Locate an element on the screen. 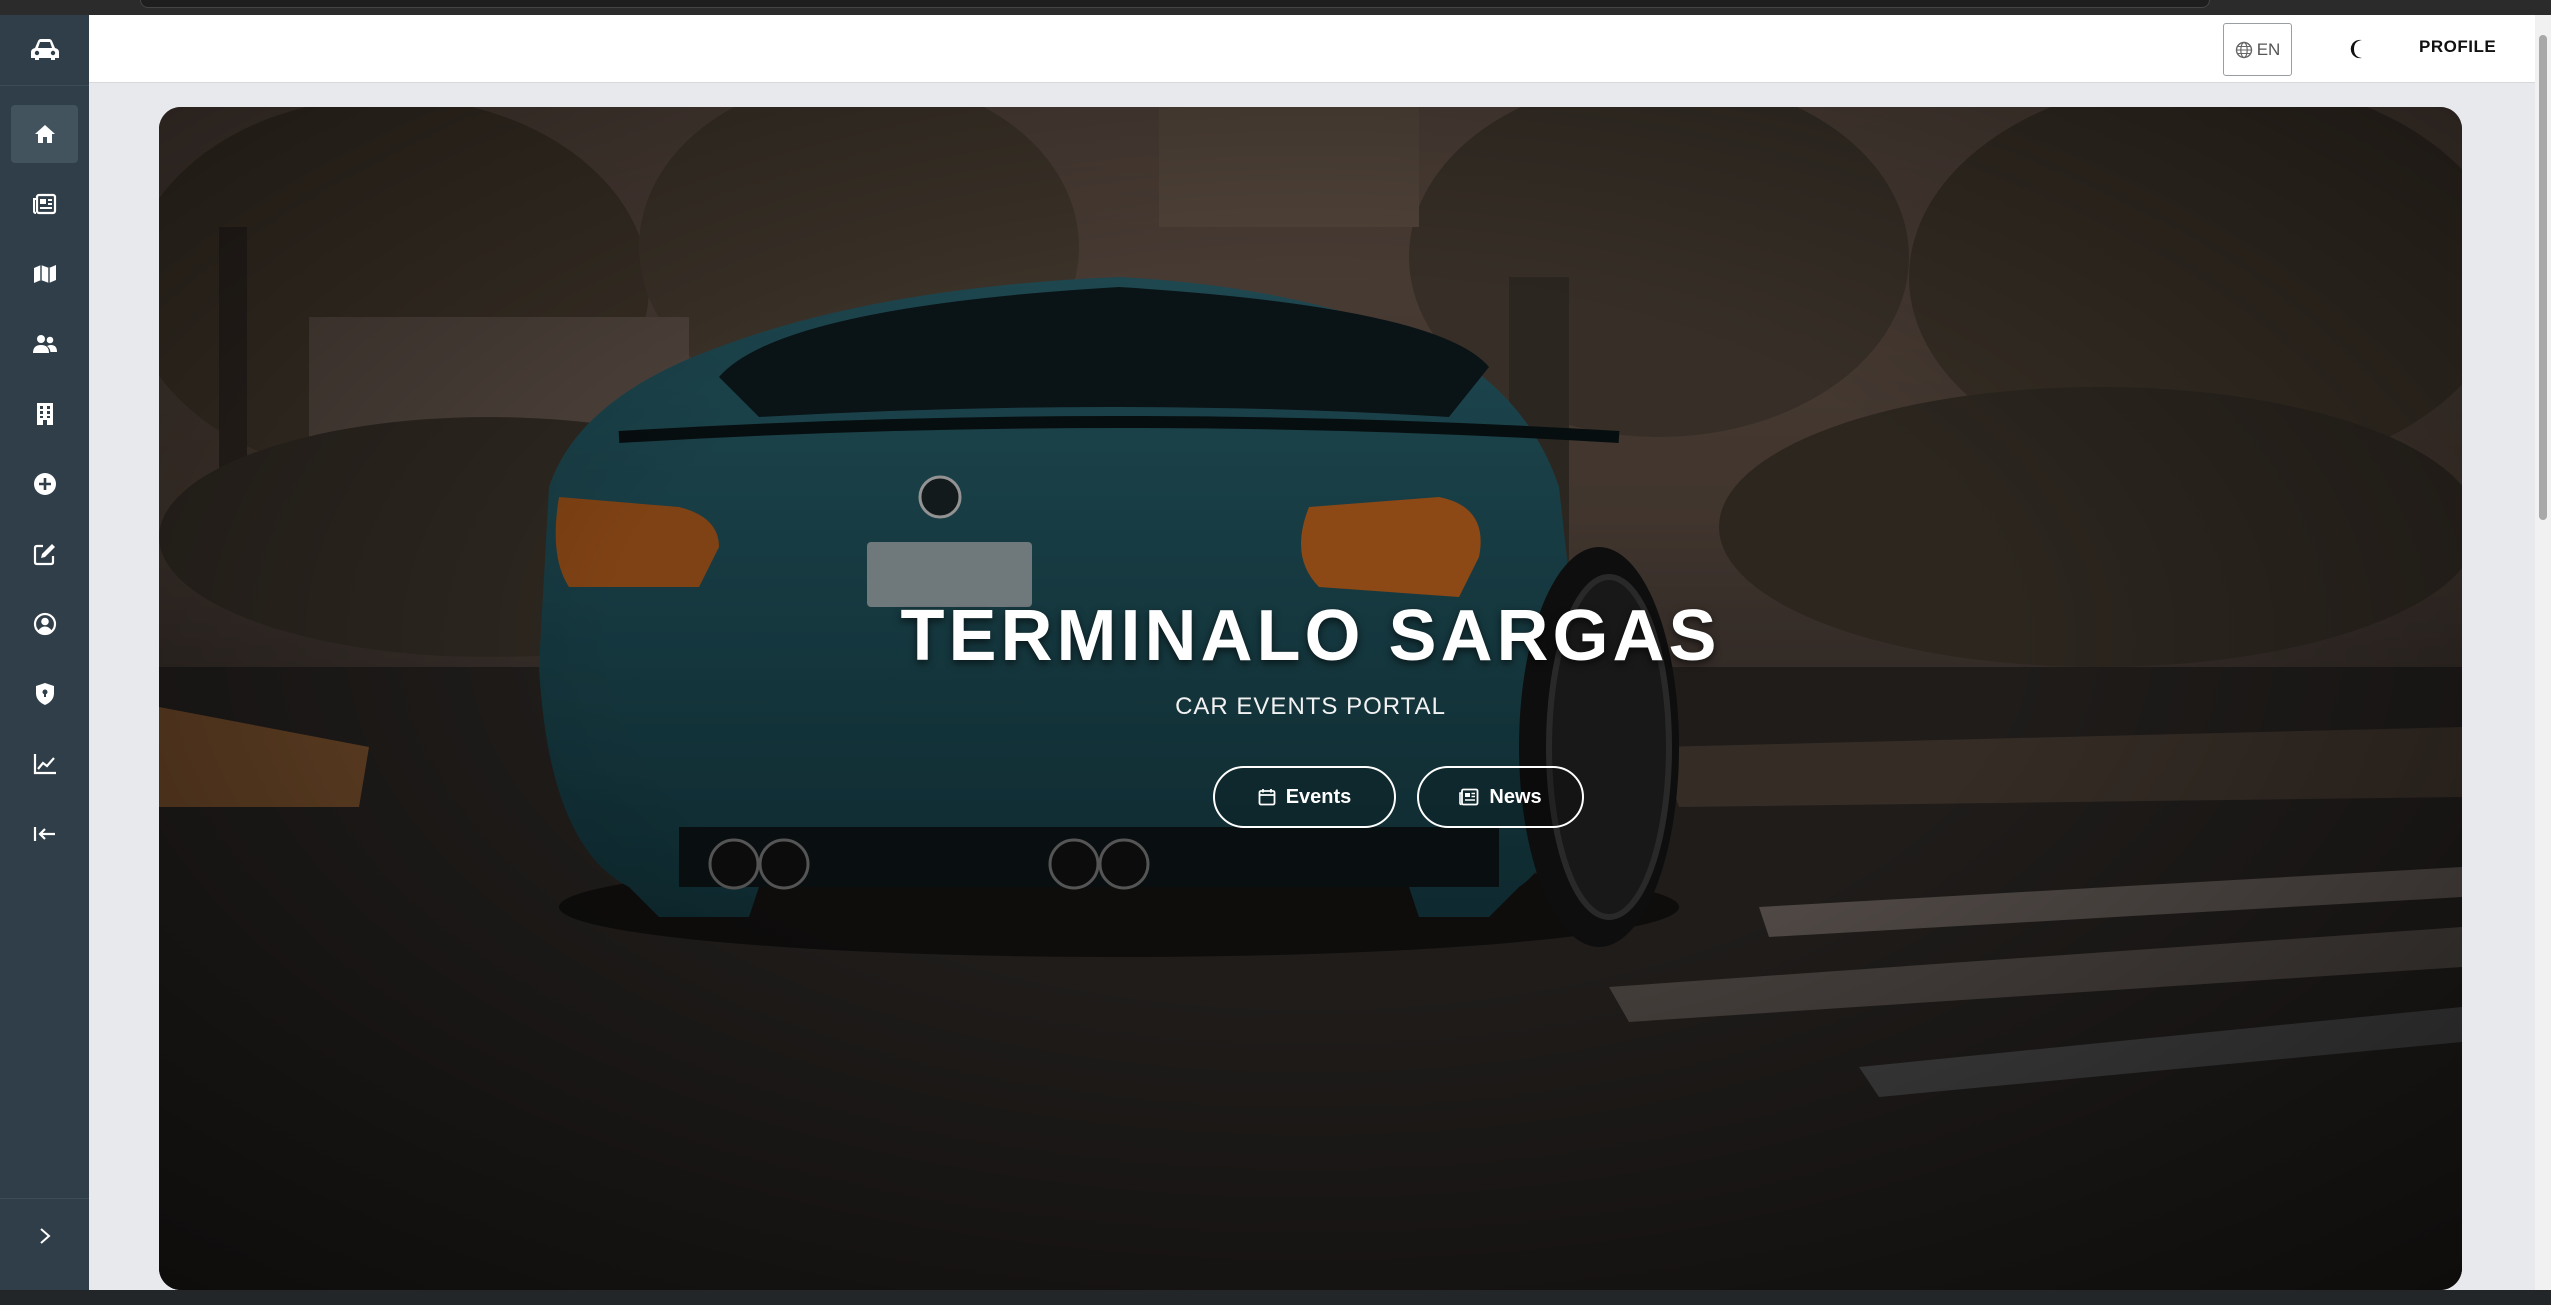  news-button-label: News is located at coordinates (1515, 796).